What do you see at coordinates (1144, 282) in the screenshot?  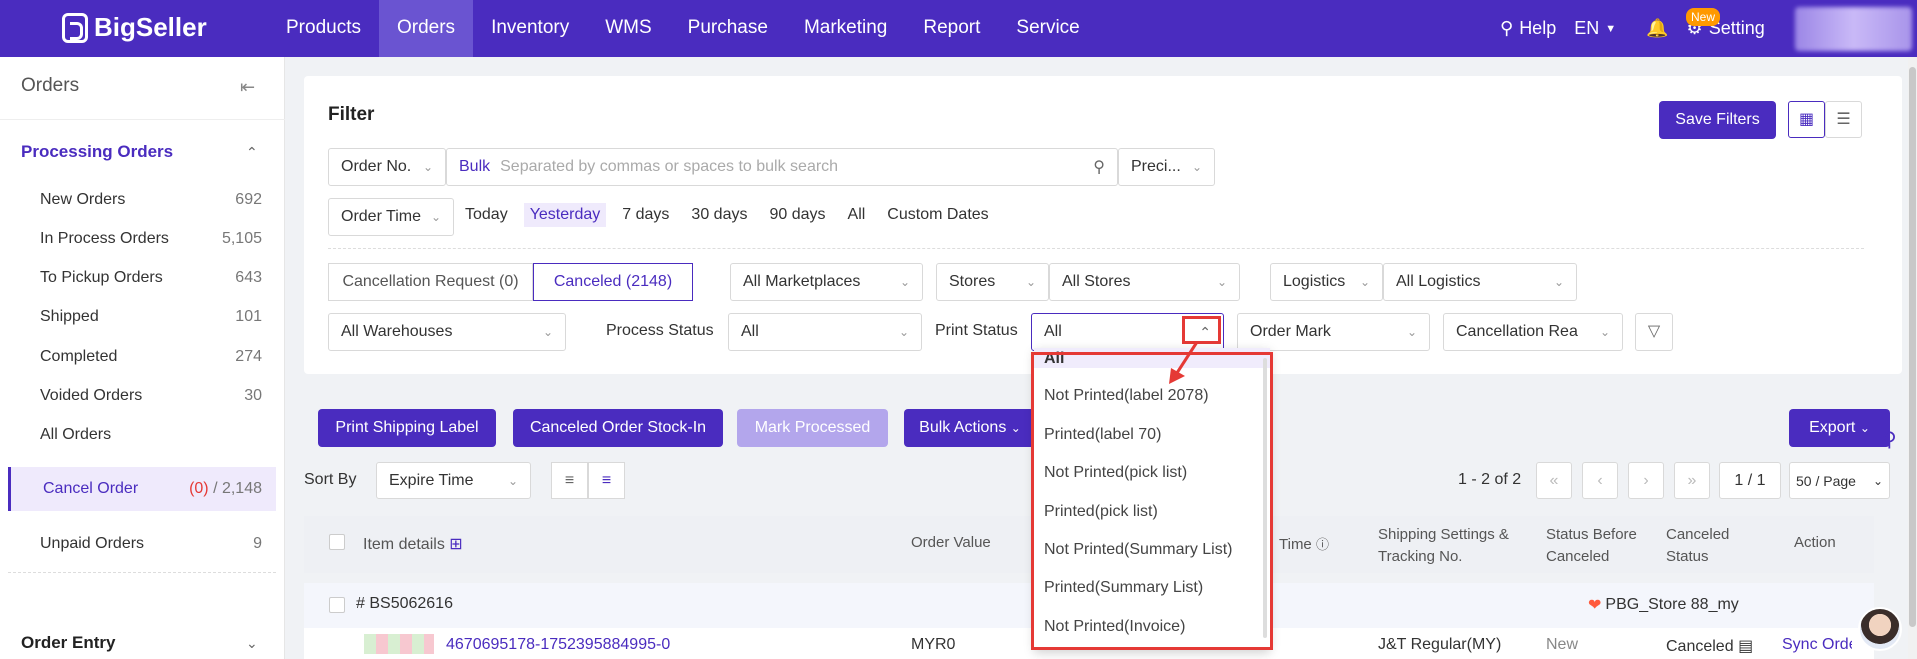 I see `stores-select: All Stores ⌄` at bounding box center [1144, 282].